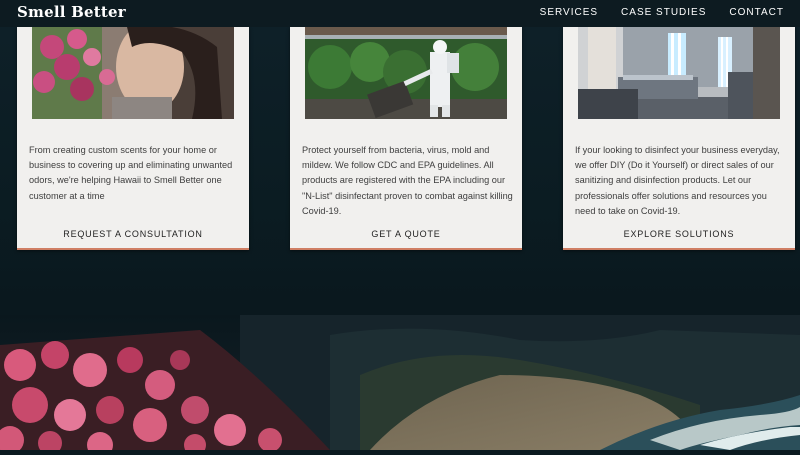 The width and height of the screenshot is (800, 455). I want to click on nav-menu: SERVICES CASE STUDIES CONTACT, so click(650, 12).